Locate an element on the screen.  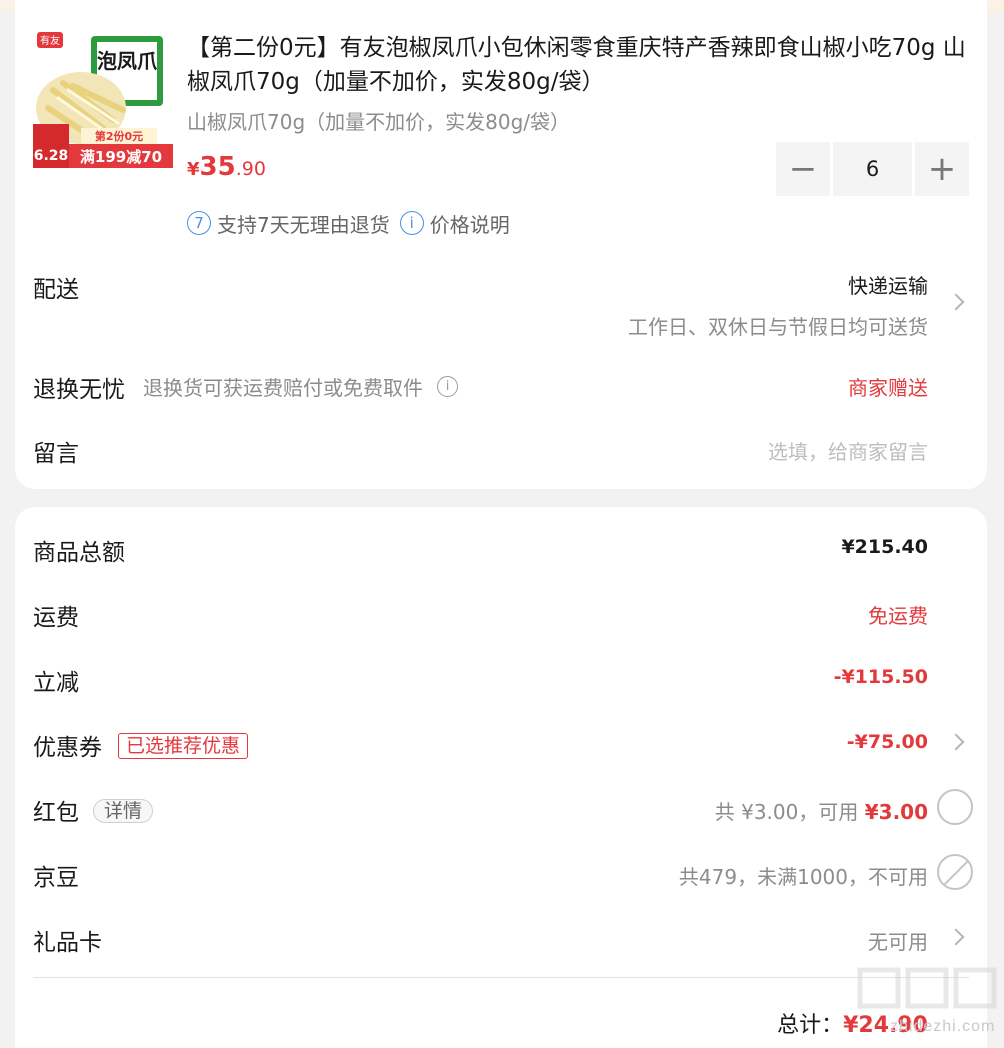
delivery-method: 快递运输 is located at coordinates (888, 284).